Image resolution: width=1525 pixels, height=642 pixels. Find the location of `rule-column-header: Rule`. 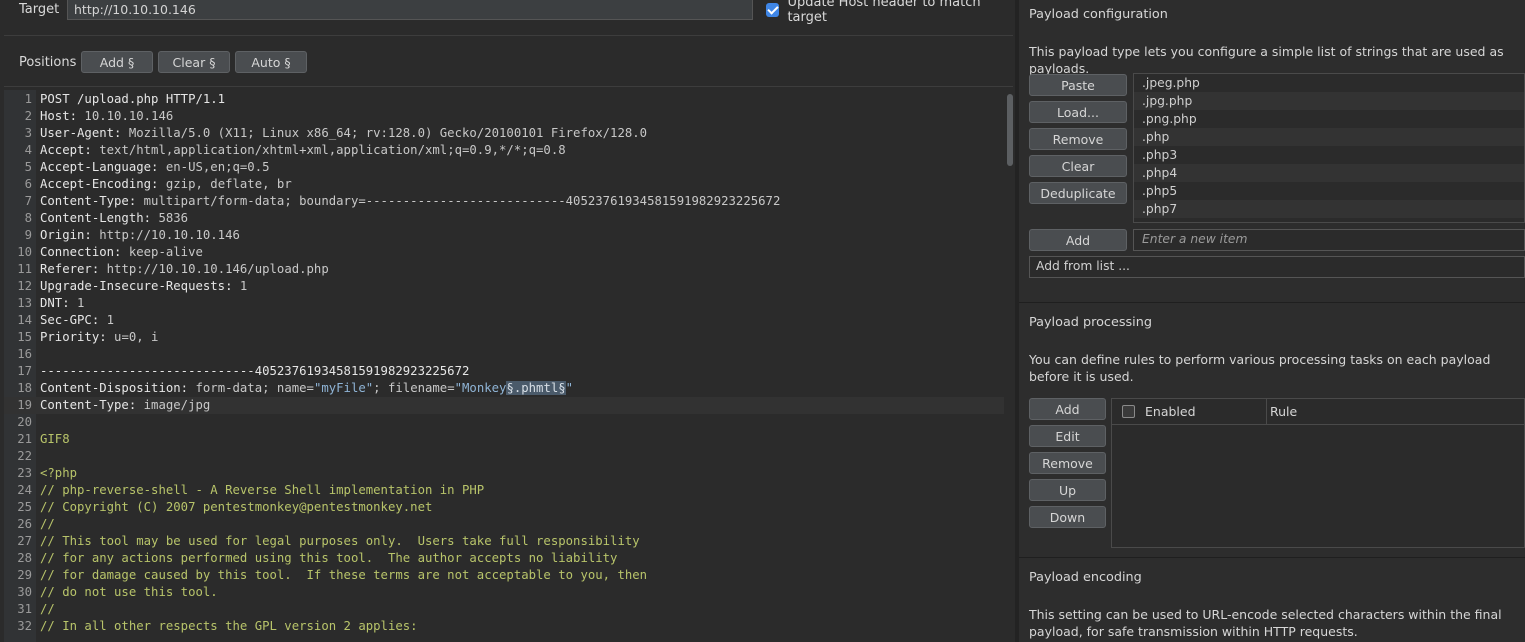

rule-column-header: Rule is located at coordinates (1283, 411).